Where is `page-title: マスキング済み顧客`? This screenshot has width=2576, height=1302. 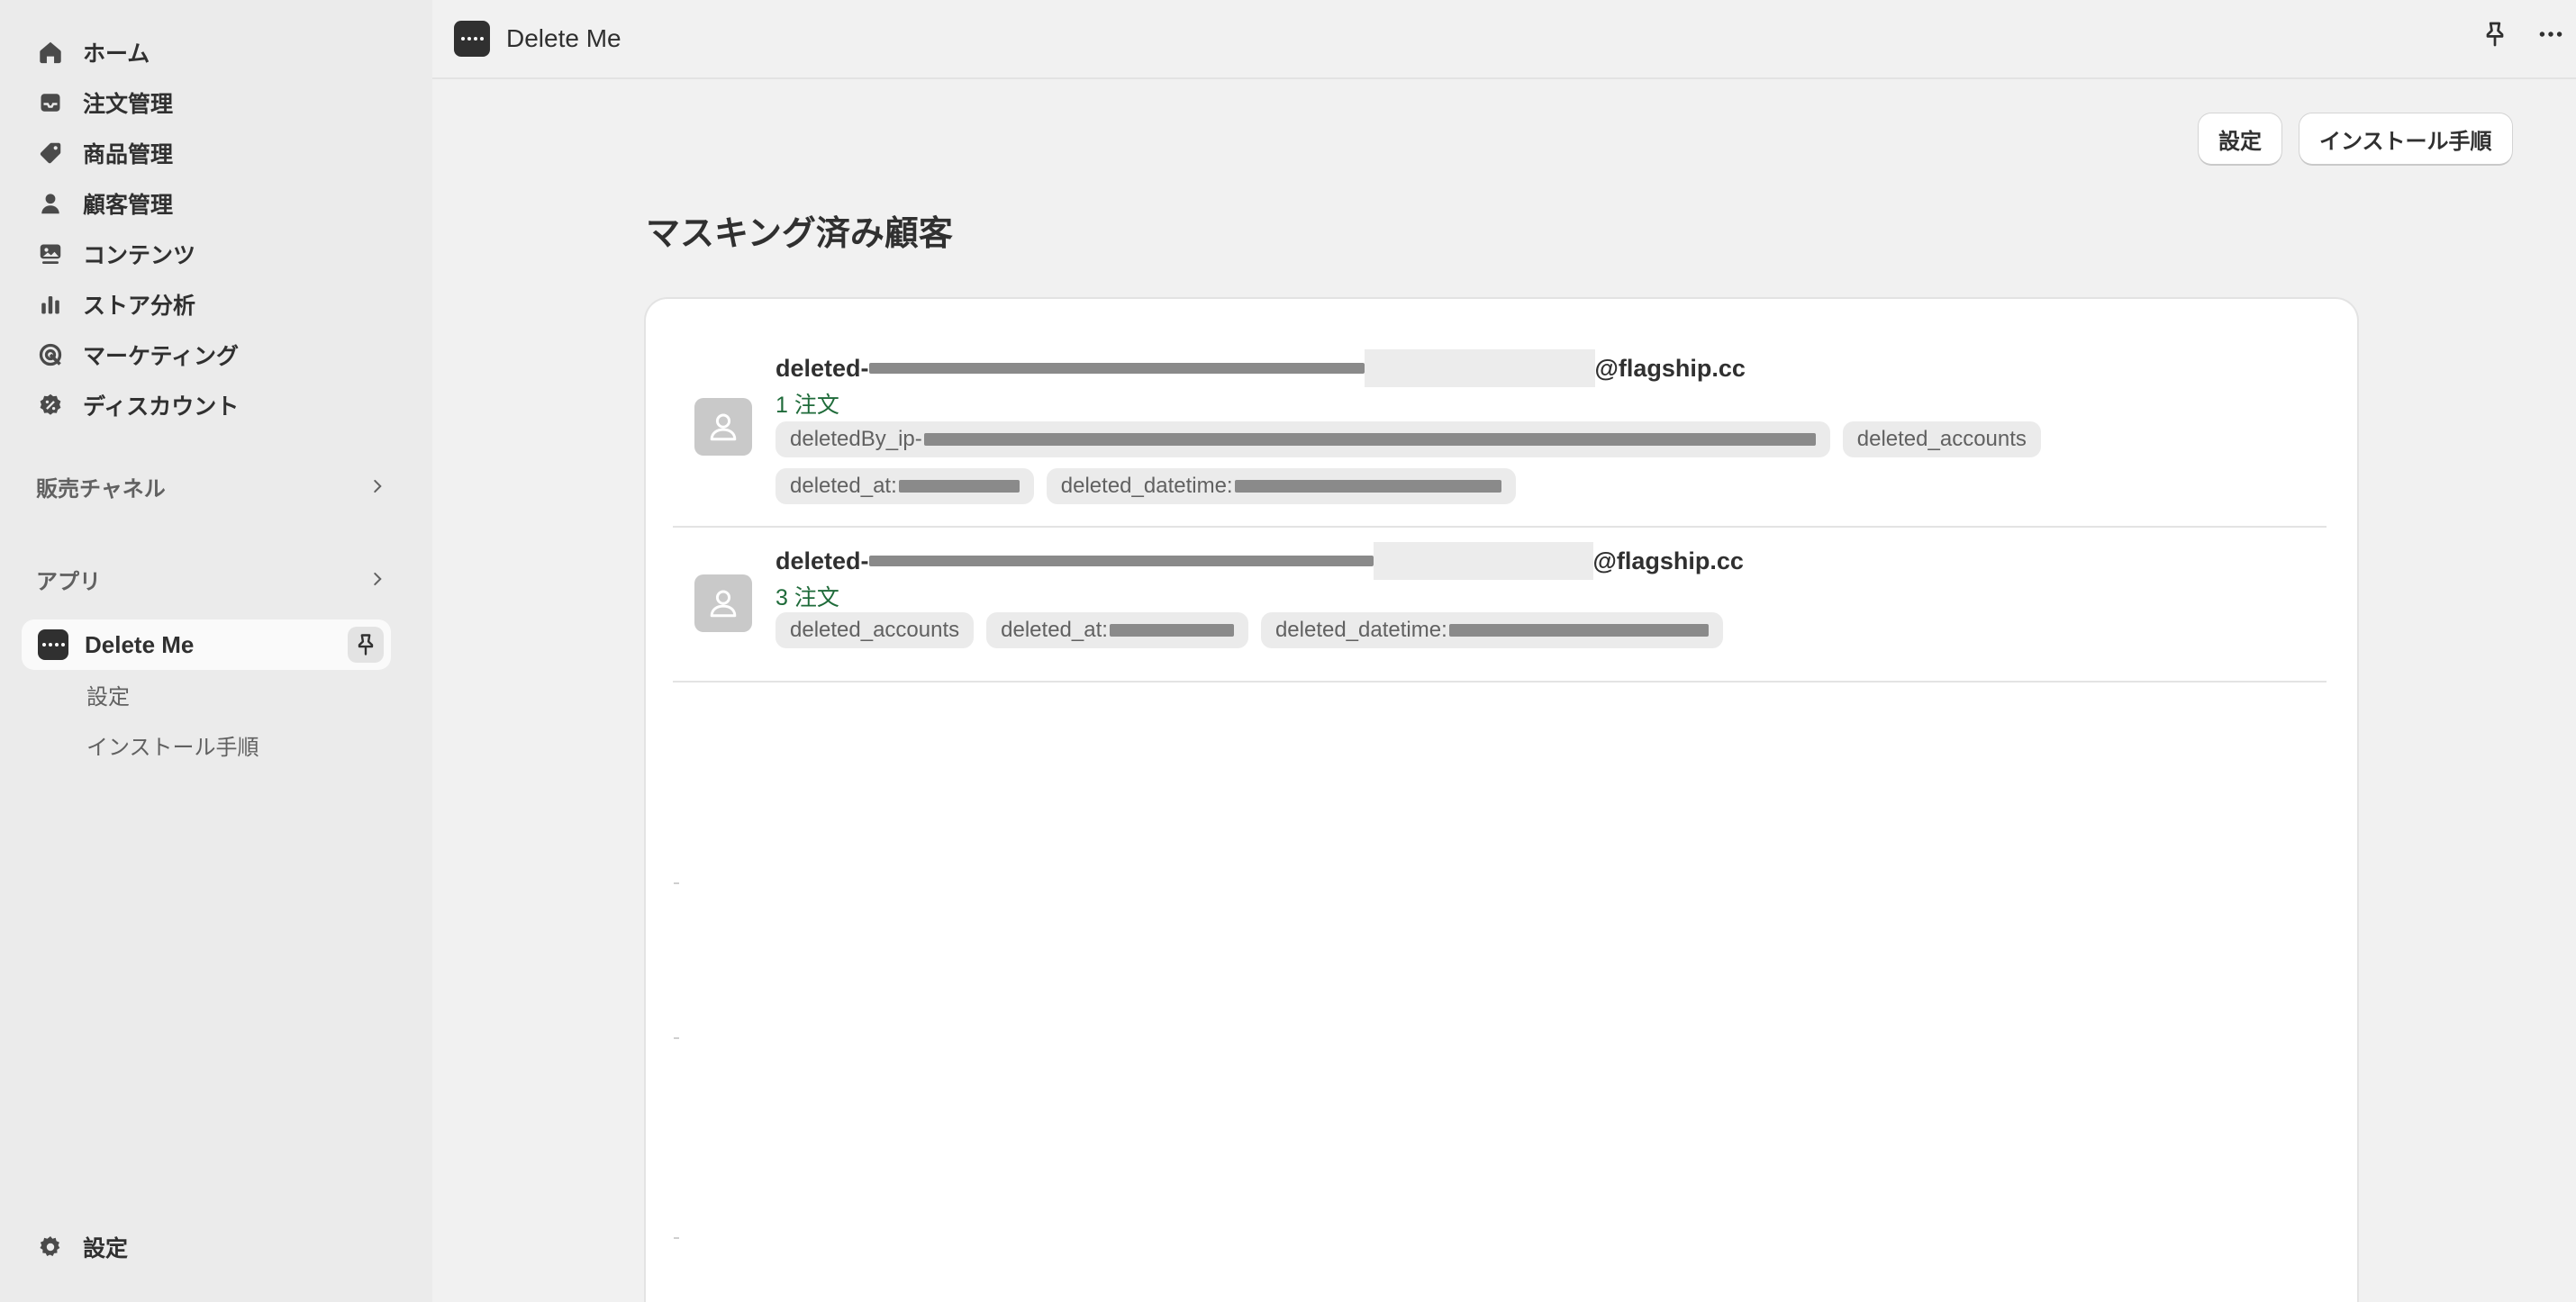 page-title: マスキング済み顧客 is located at coordinates (799, 234).